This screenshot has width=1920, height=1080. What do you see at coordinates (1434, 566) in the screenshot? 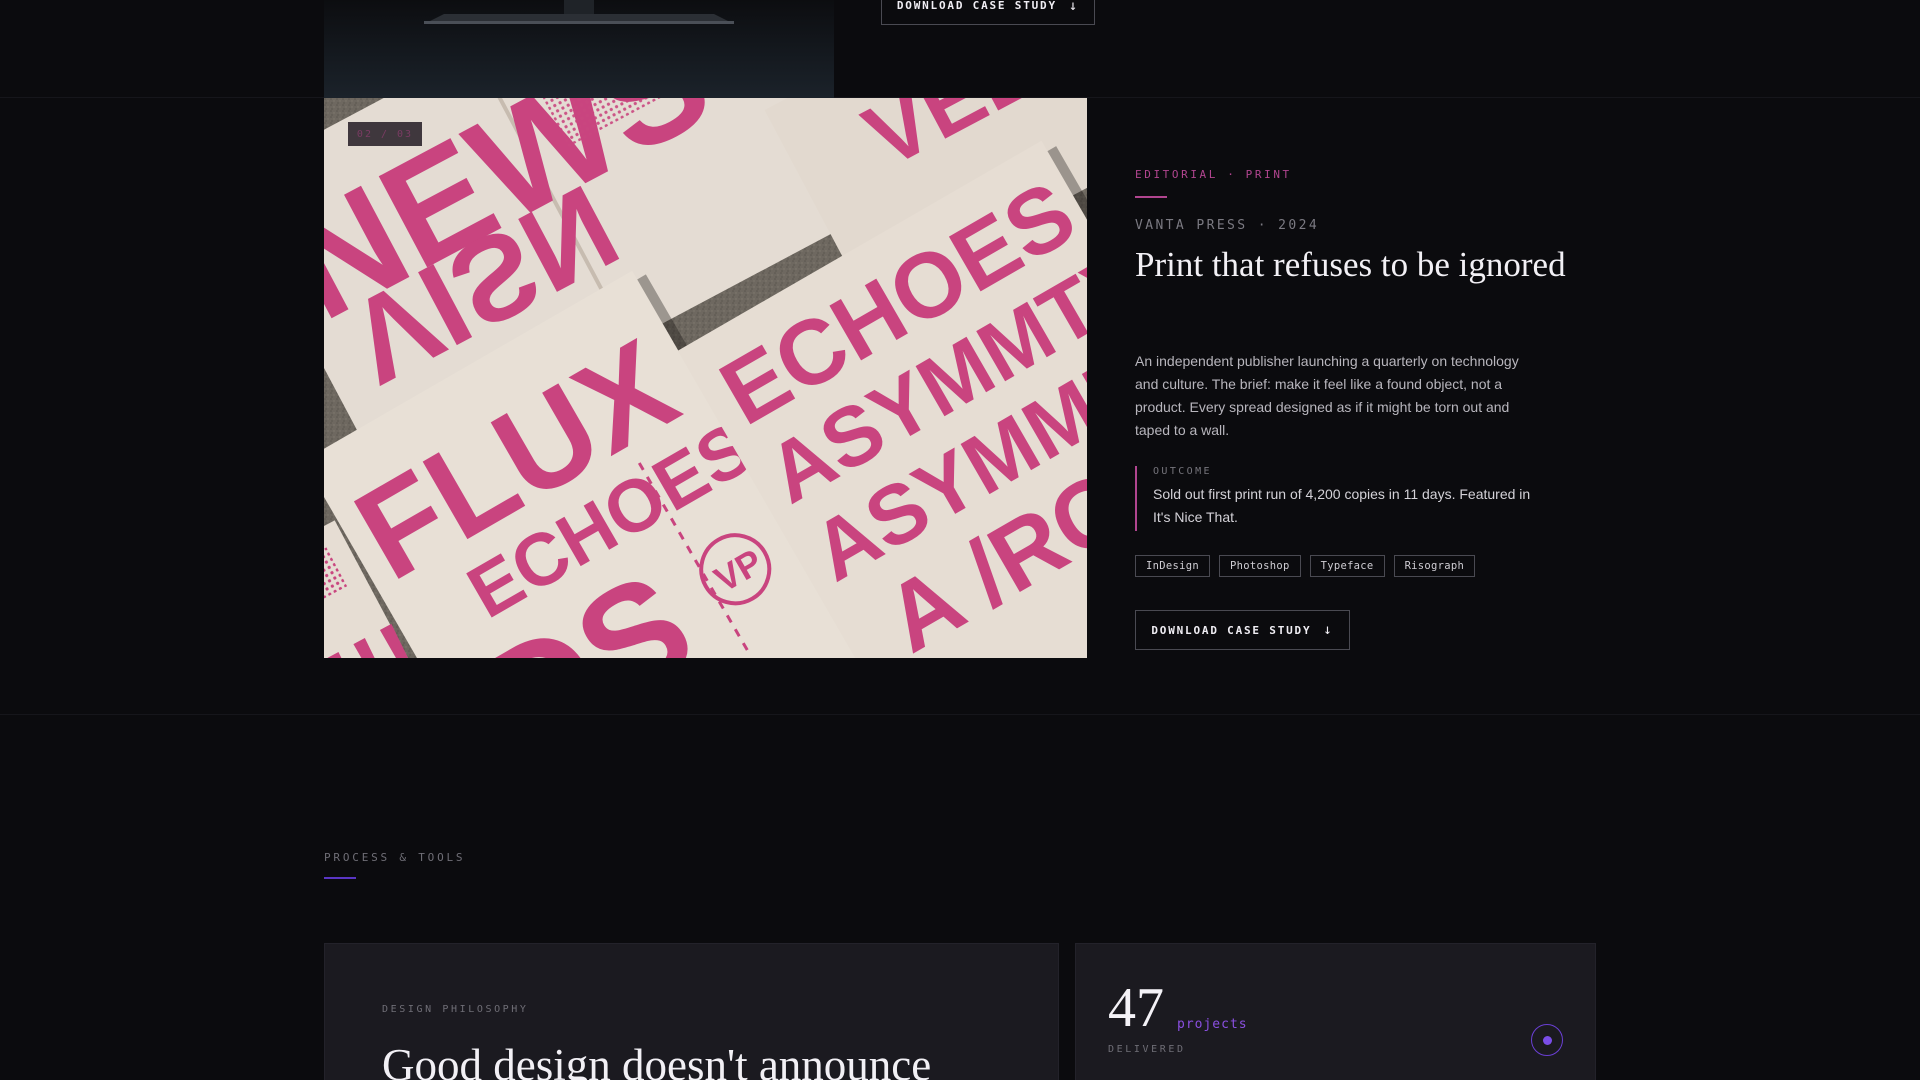
I see `tag-risograph: Risograph` at bounding box center [1434, 566].